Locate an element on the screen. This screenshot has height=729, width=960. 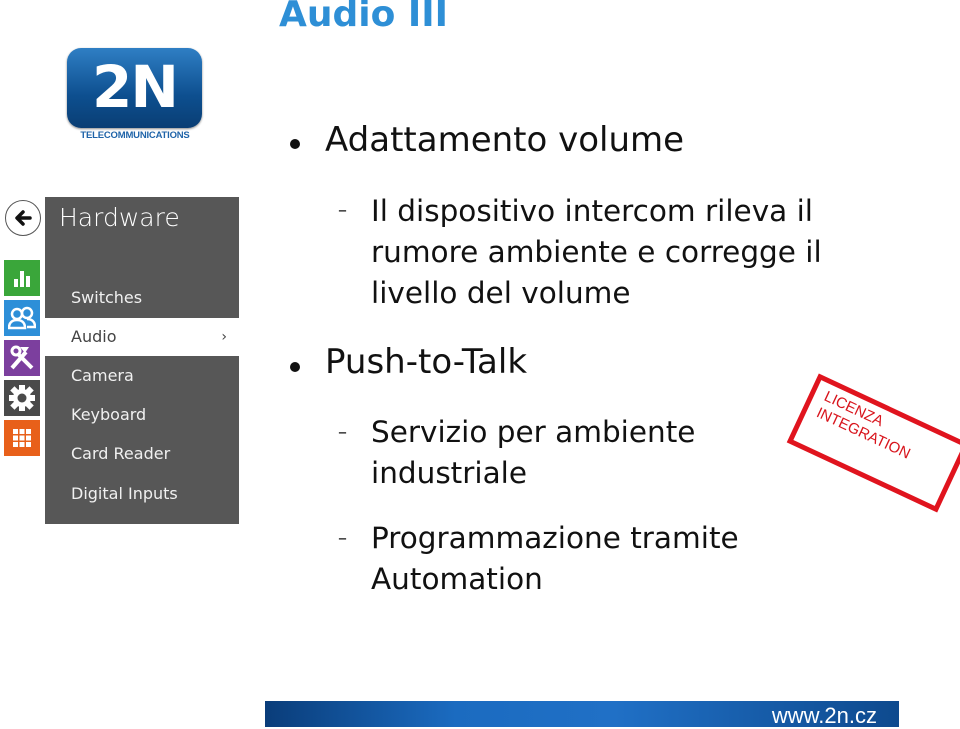
bullet-adattamento-volume: Adattamento volume is located at coordinates (505, 140).